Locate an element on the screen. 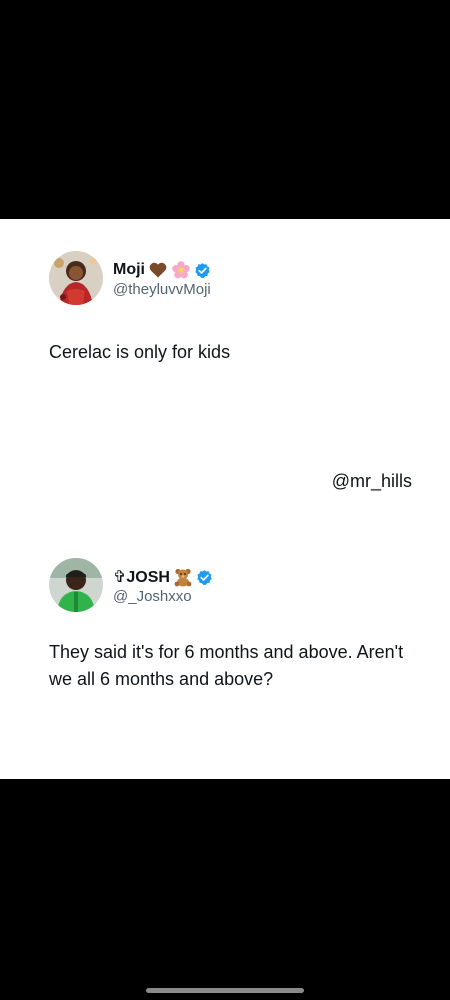 The width and height of the screenshot is (450, 1000). user-handle: @_Joshxxo is located at coordinates (152, 596).